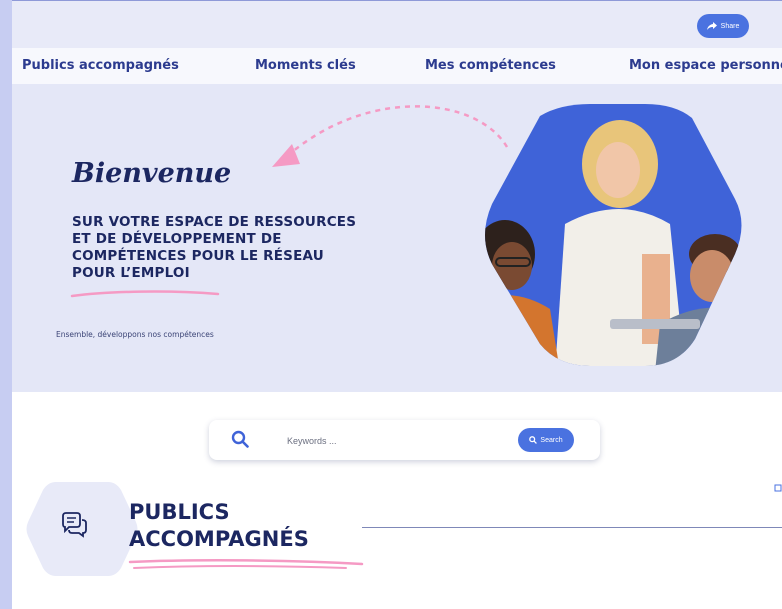  Describe the element at coordinates (397, 24) in the screenshot. I see `top-bar: Share` at that location.